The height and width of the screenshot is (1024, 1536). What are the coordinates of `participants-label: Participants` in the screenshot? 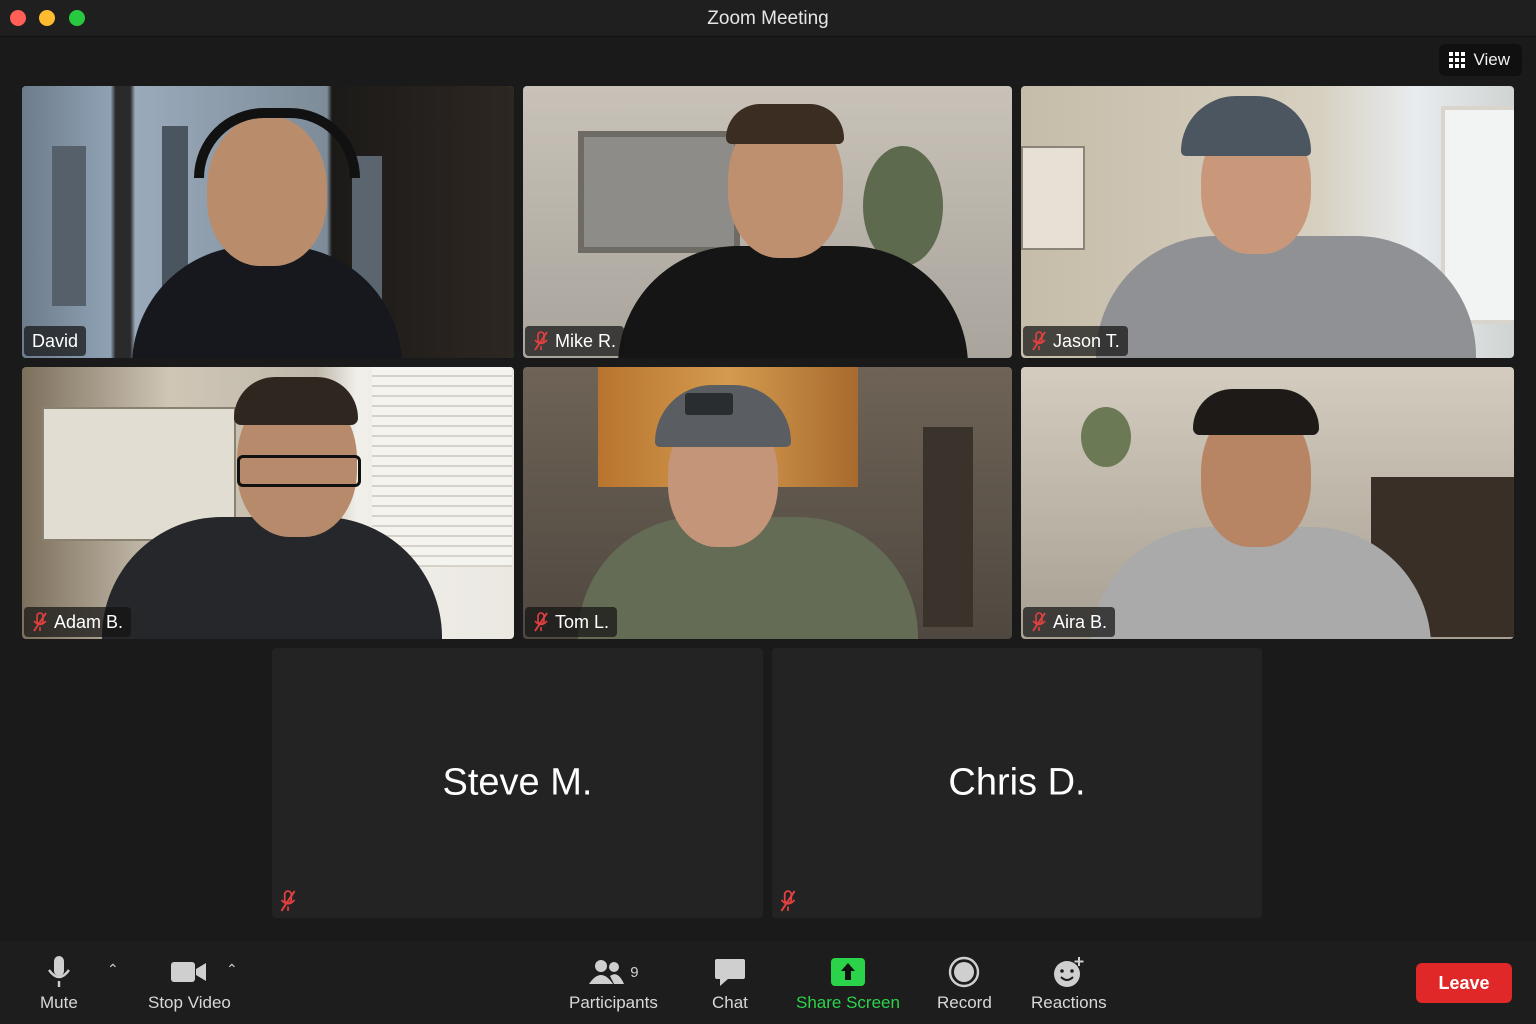 It's located at (613, 1002).